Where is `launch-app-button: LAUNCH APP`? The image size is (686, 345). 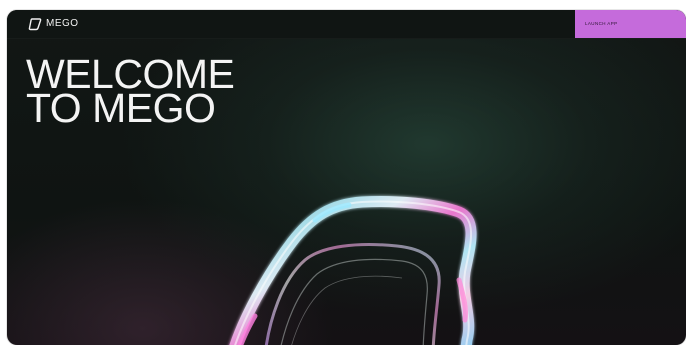
launch-app-button: LAUNCH APP is located at coordinates (630, 24).